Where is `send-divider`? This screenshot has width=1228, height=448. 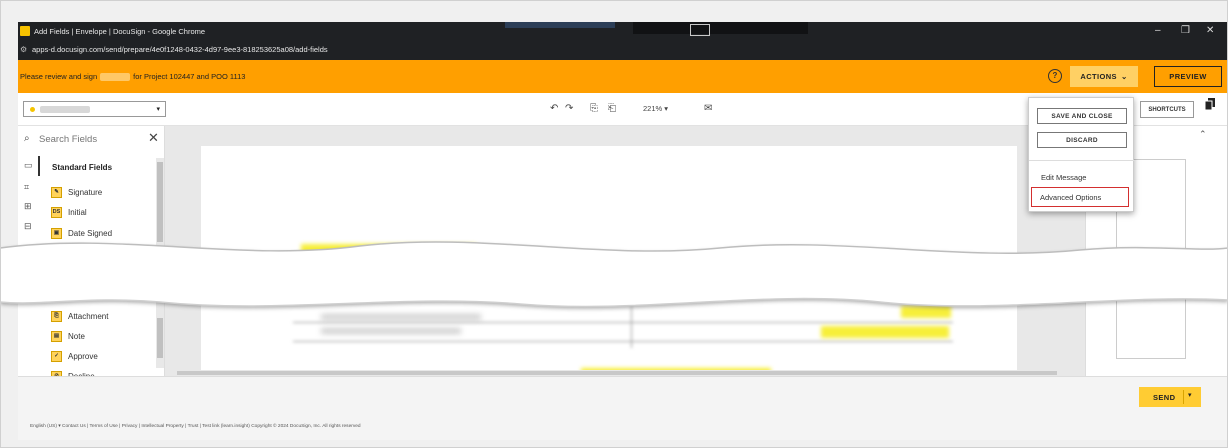 send-divider is located at coordinates (1183, 397).